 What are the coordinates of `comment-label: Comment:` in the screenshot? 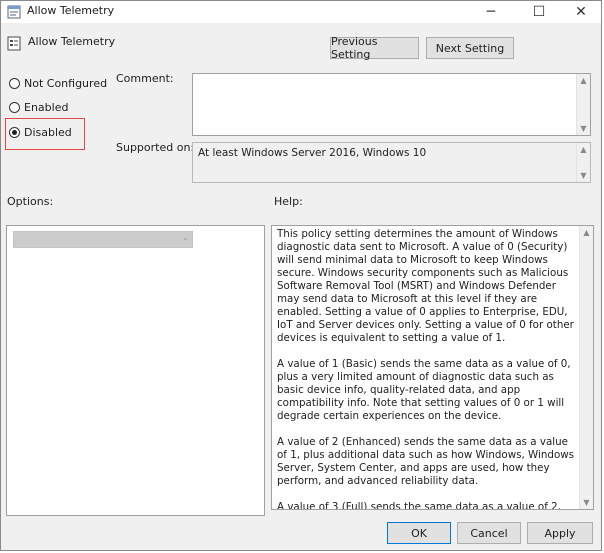 It's located at (145, 78).